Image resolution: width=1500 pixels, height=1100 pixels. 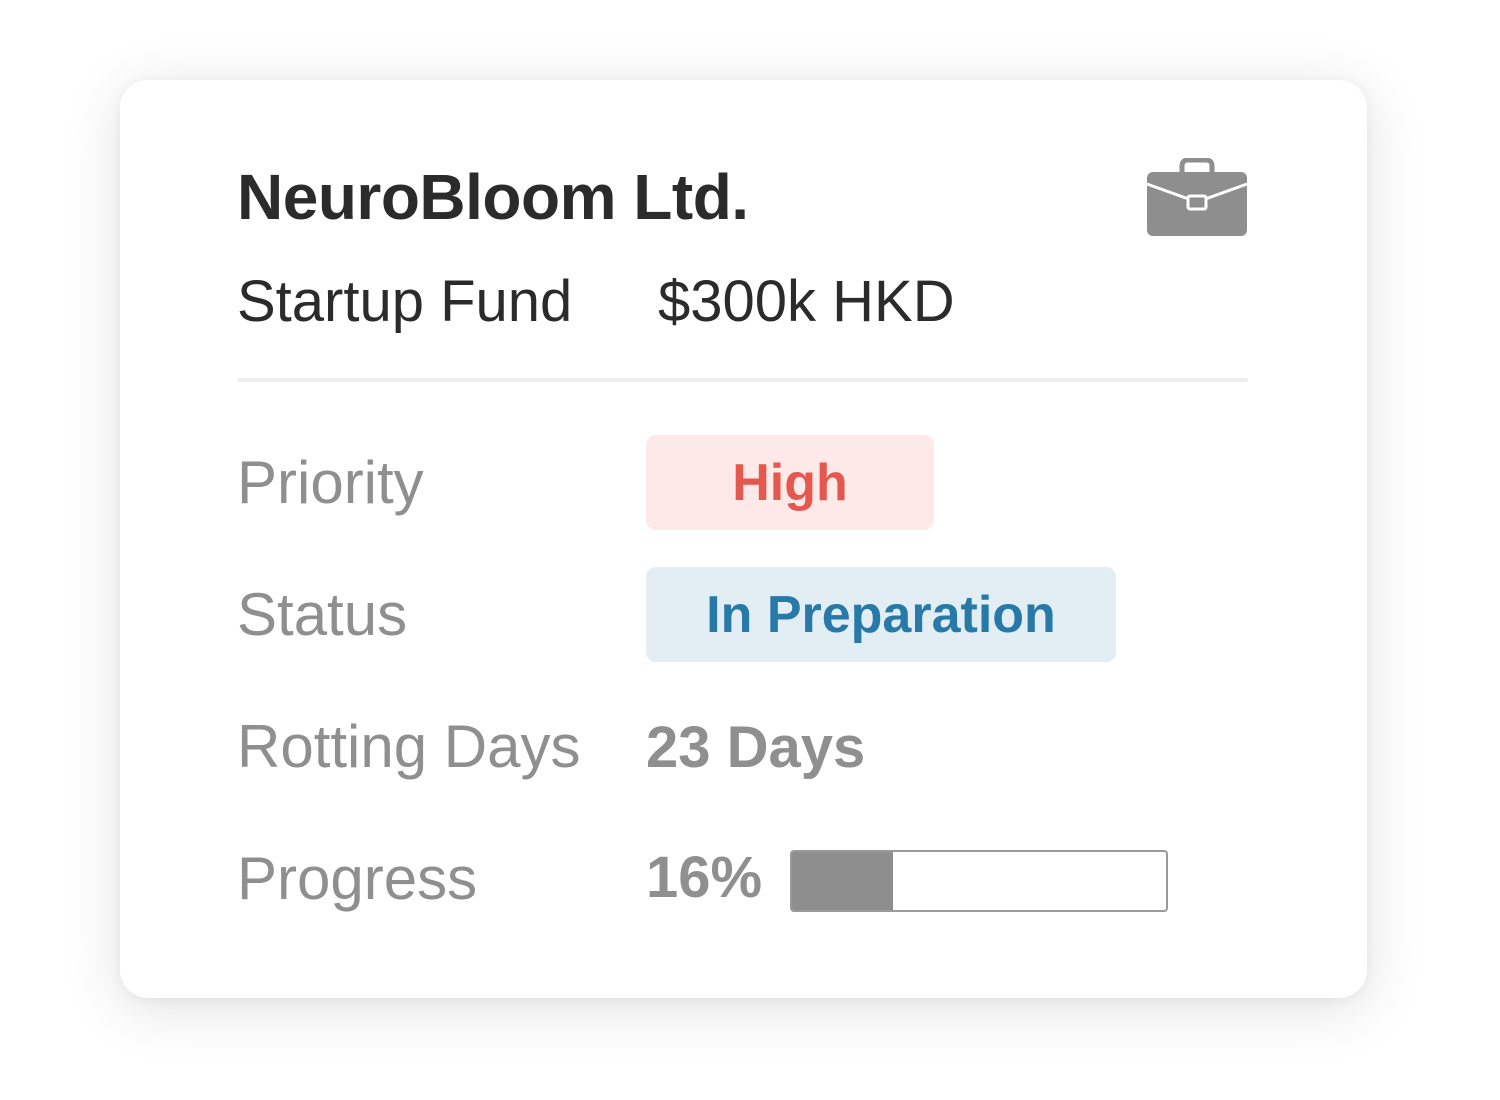 I want to click on rotting-days-label: Rotting Days, so click(x=409, y=746).